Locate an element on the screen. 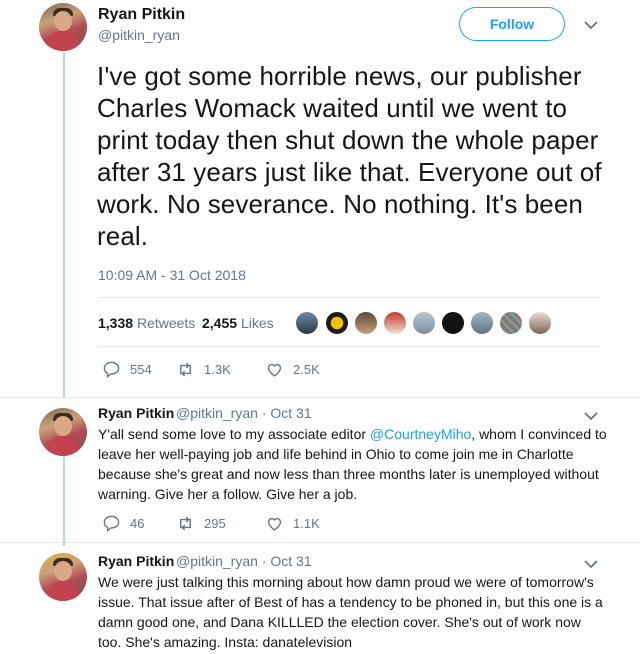  retweets-stat: 1,338 Retweets is located at coordinates (146, 323).